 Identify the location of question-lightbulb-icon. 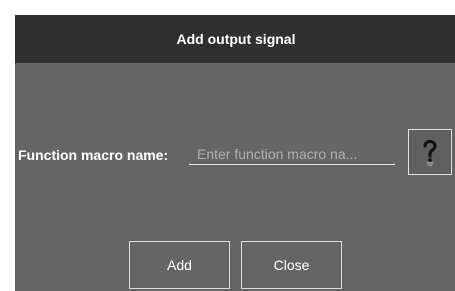
(430, 152).